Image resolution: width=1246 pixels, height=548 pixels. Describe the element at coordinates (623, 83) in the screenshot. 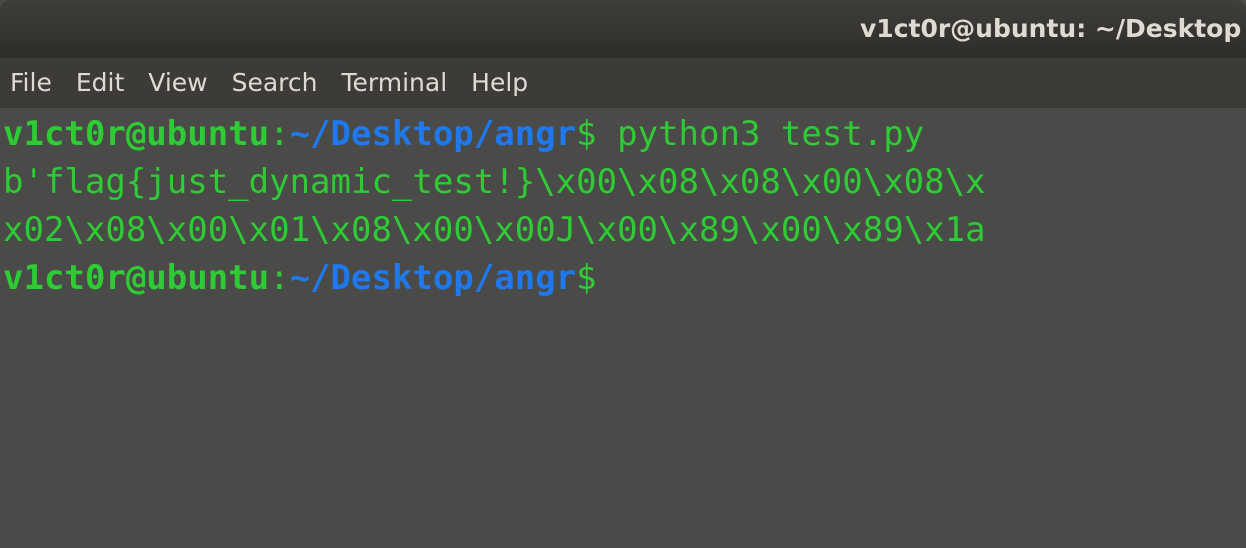

I see `menu-bar: File Edit View Search Terminal Help` at that location.